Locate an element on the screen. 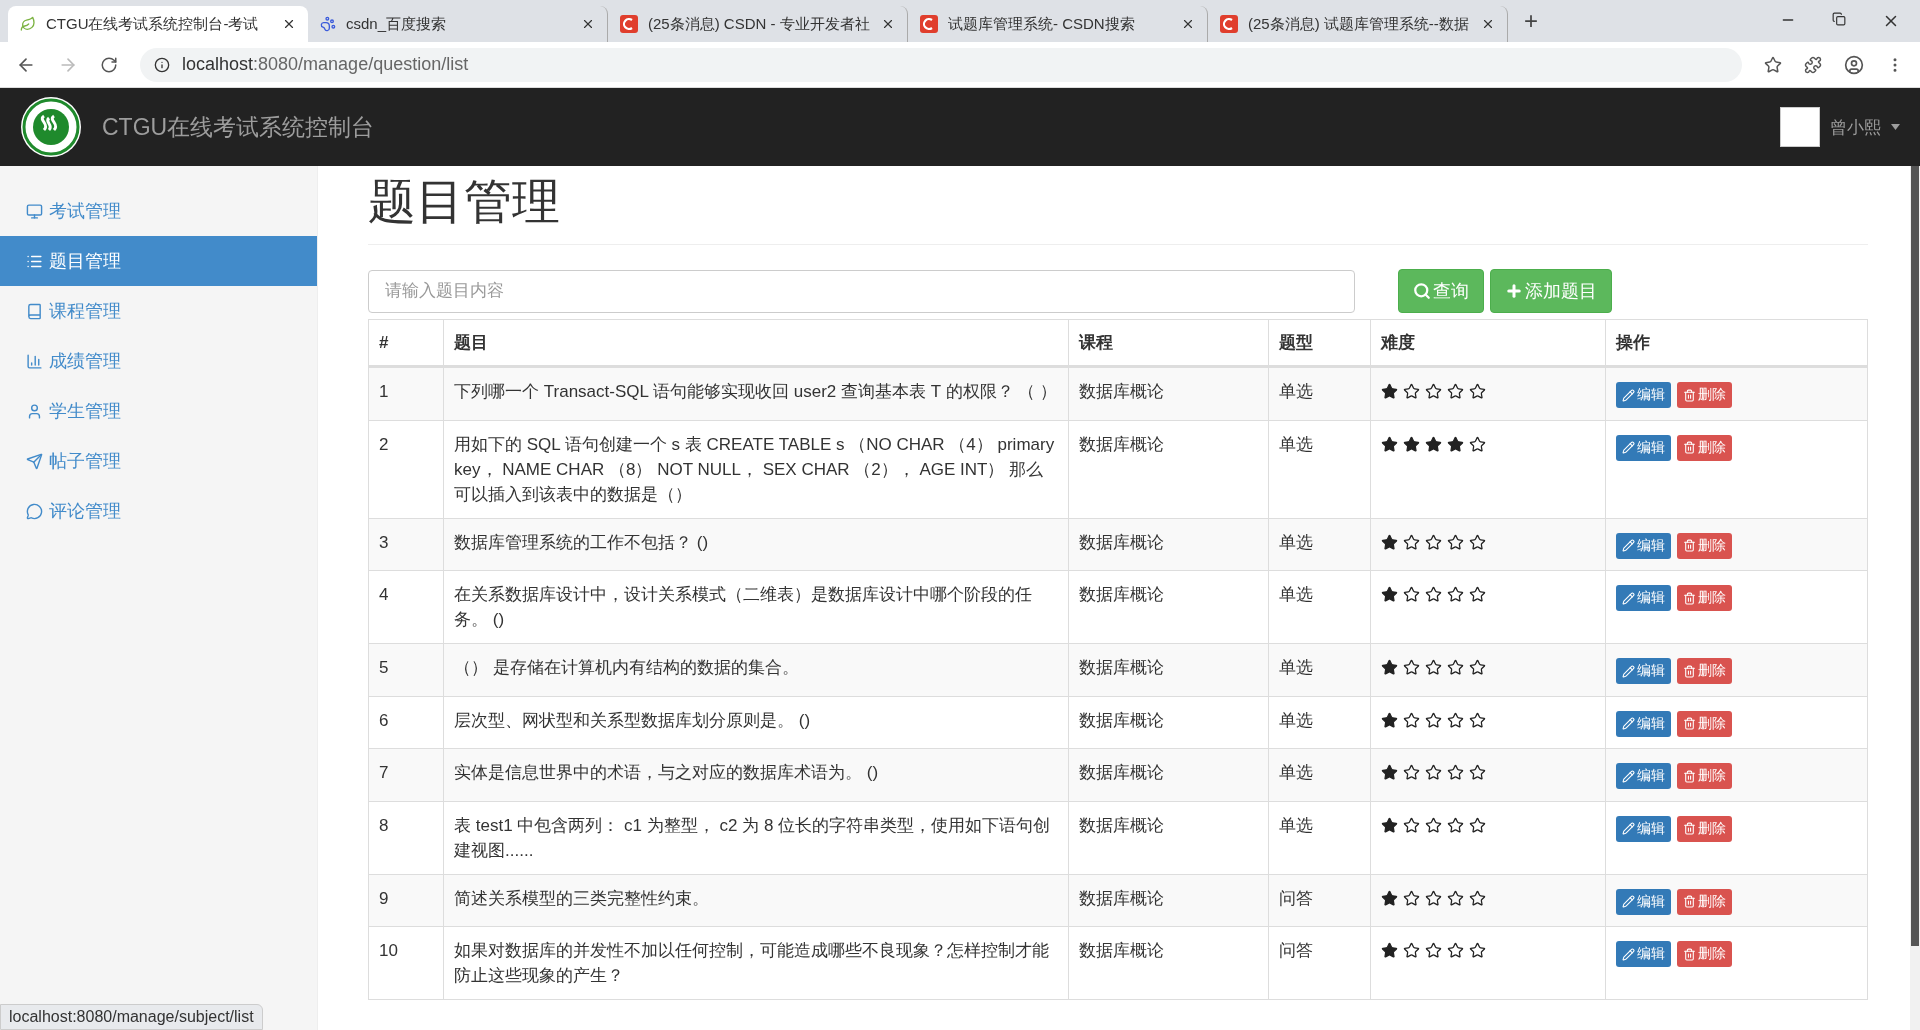 The image size is (1920, 1030). comment-icon is located at coordinates (34, 511).